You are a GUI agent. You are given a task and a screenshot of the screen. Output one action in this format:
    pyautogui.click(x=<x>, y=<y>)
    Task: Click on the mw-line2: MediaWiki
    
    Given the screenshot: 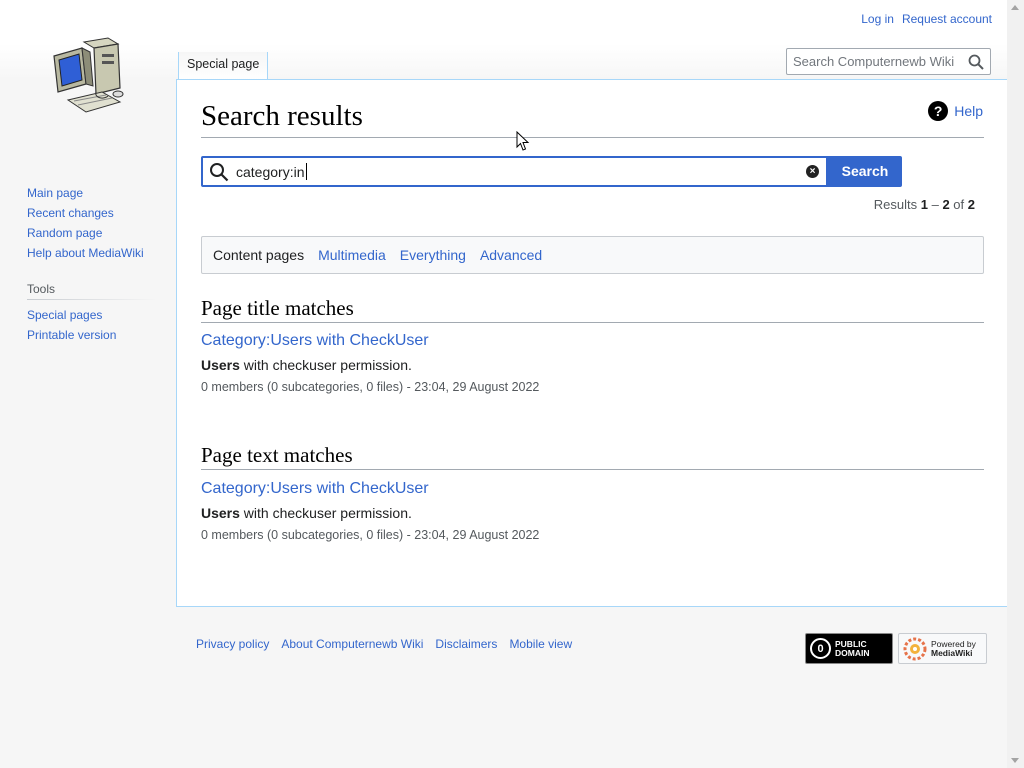 What is the action you would take?
    pyautogui.click(x=952, y=652)
    